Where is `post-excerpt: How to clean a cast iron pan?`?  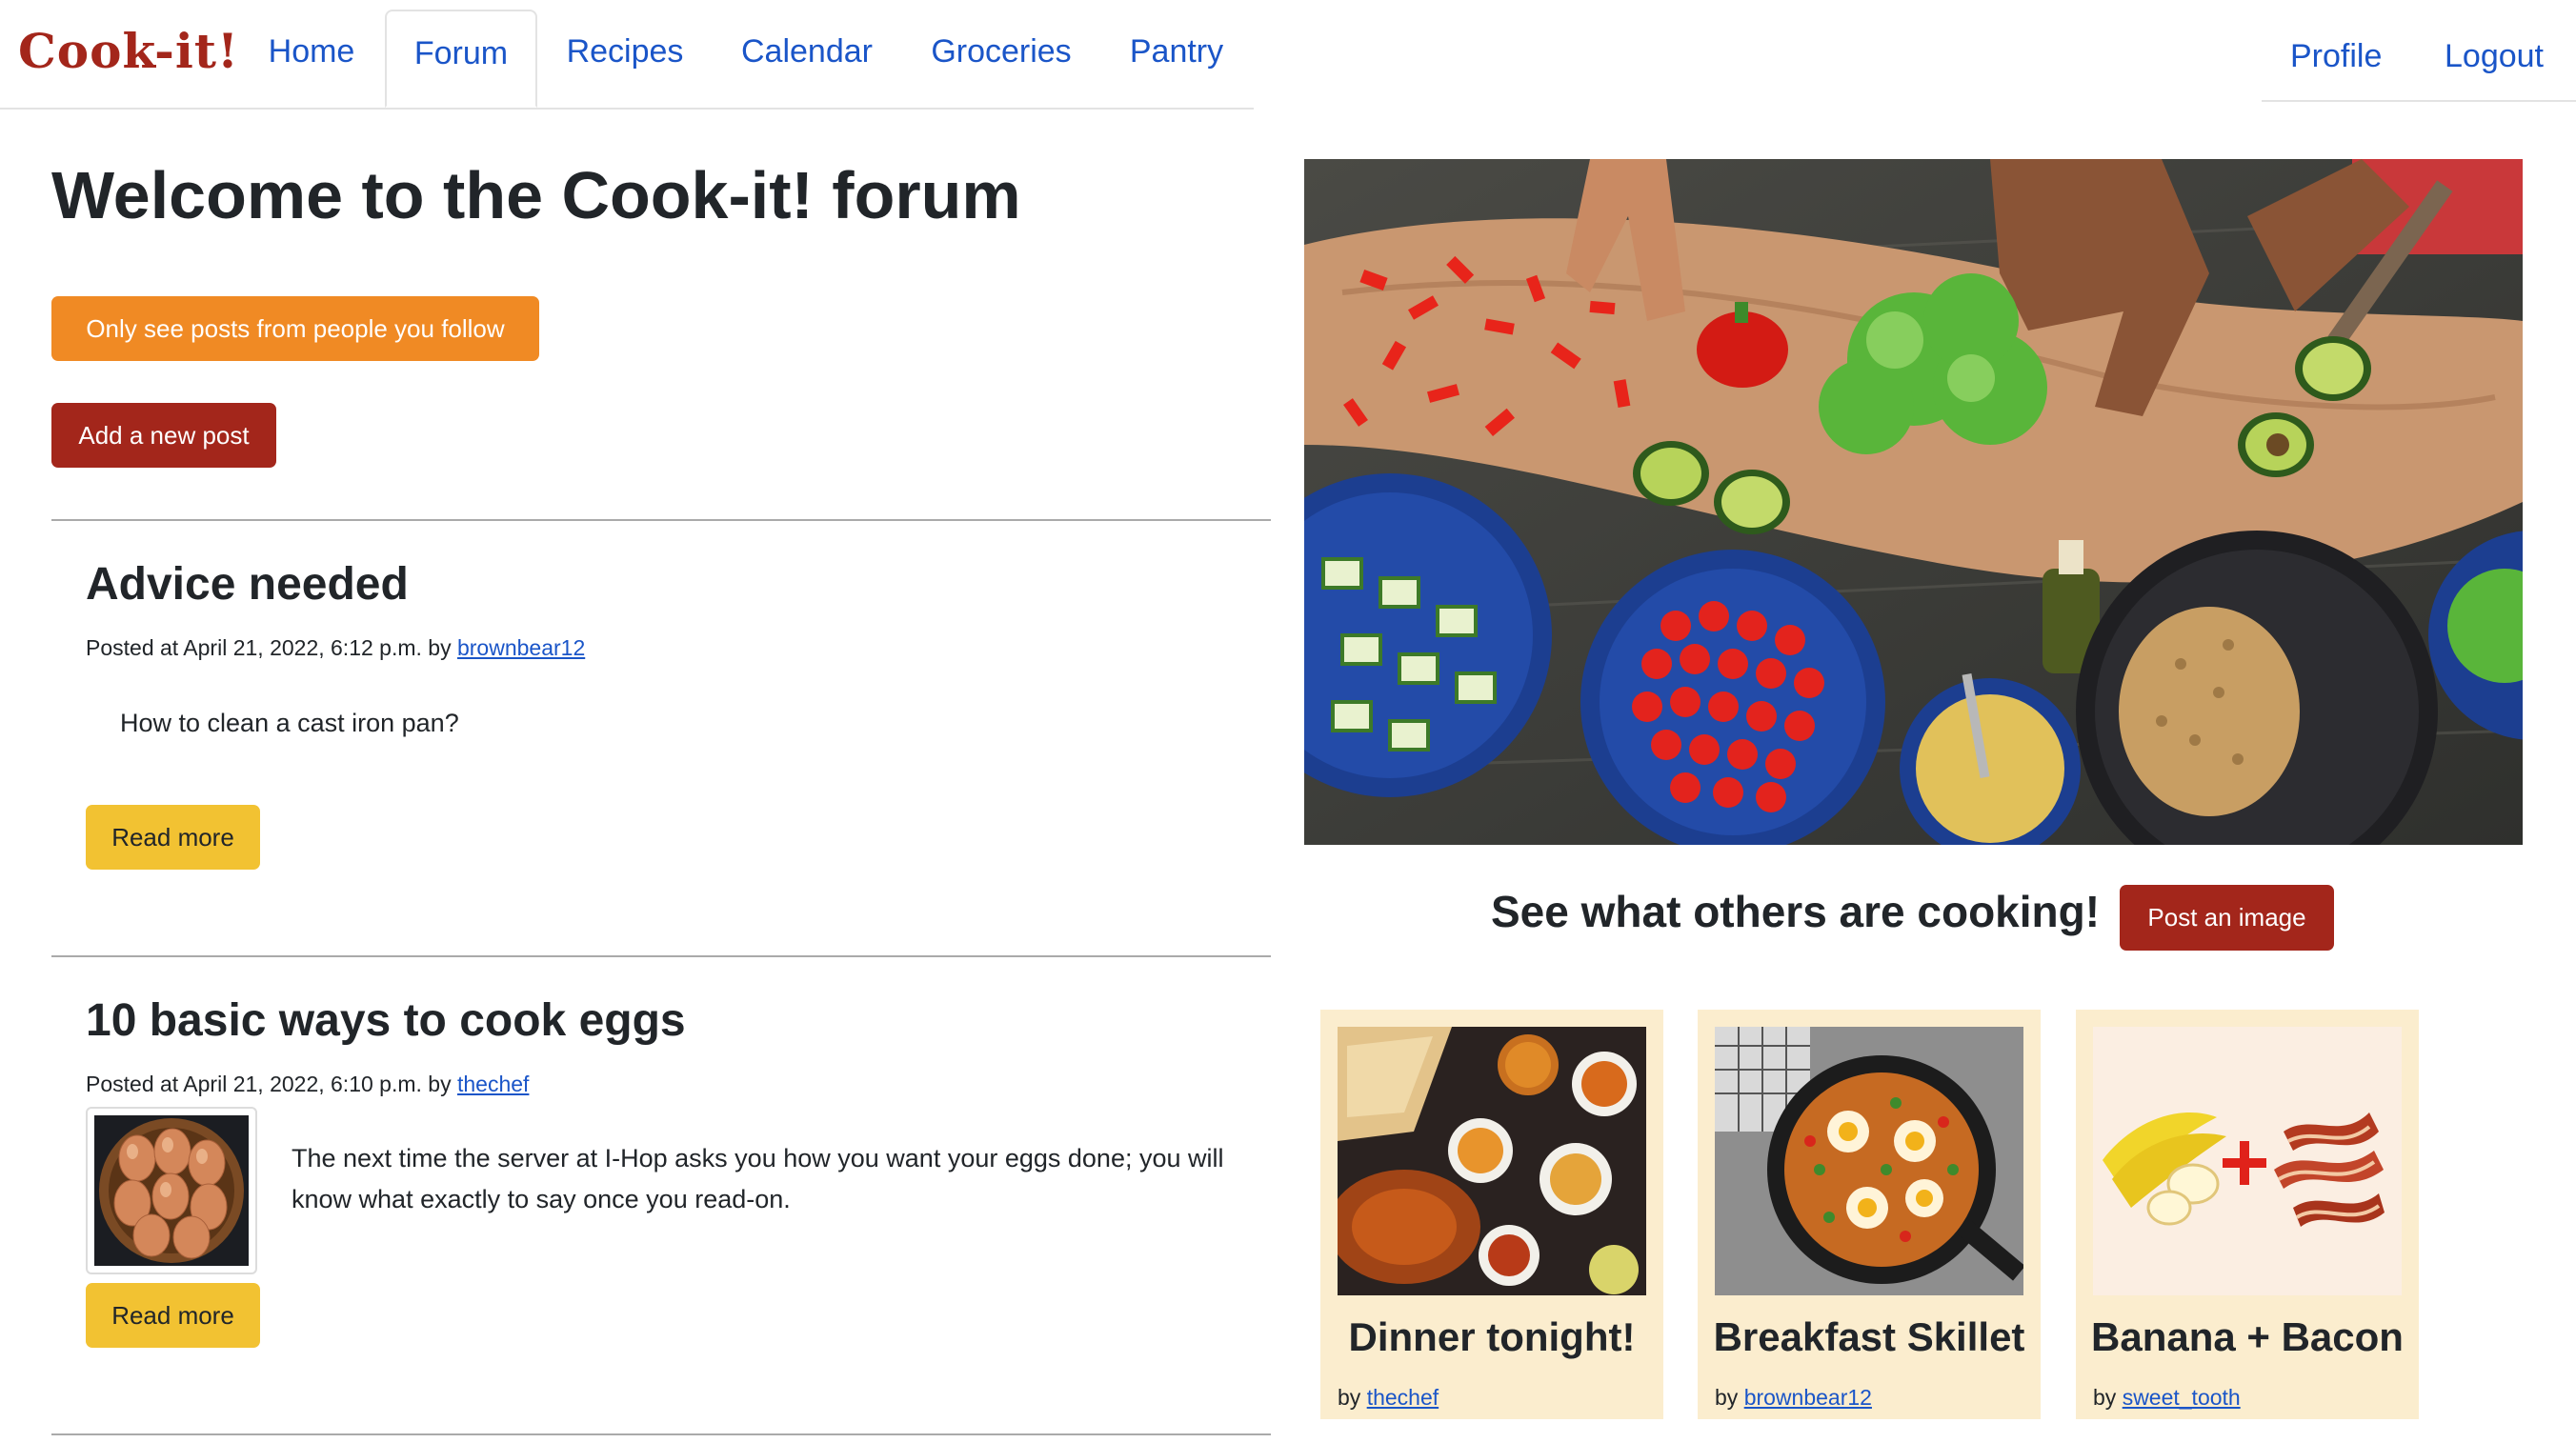
post-excerpt: How to clean a cast iron pan? is located at coordinates (289, 723).